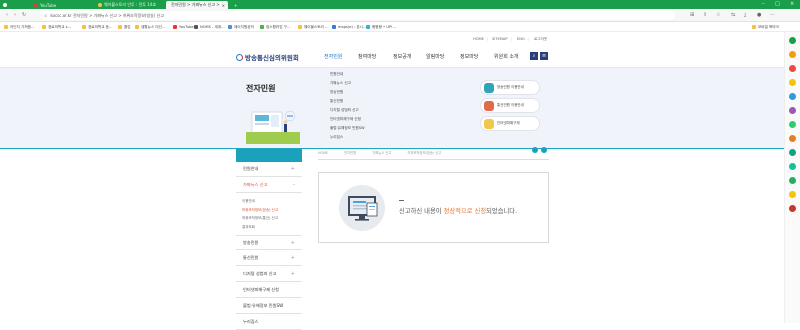 This screenshot has height=330, width=800. I want to click on share-icon, so click(535, 150).